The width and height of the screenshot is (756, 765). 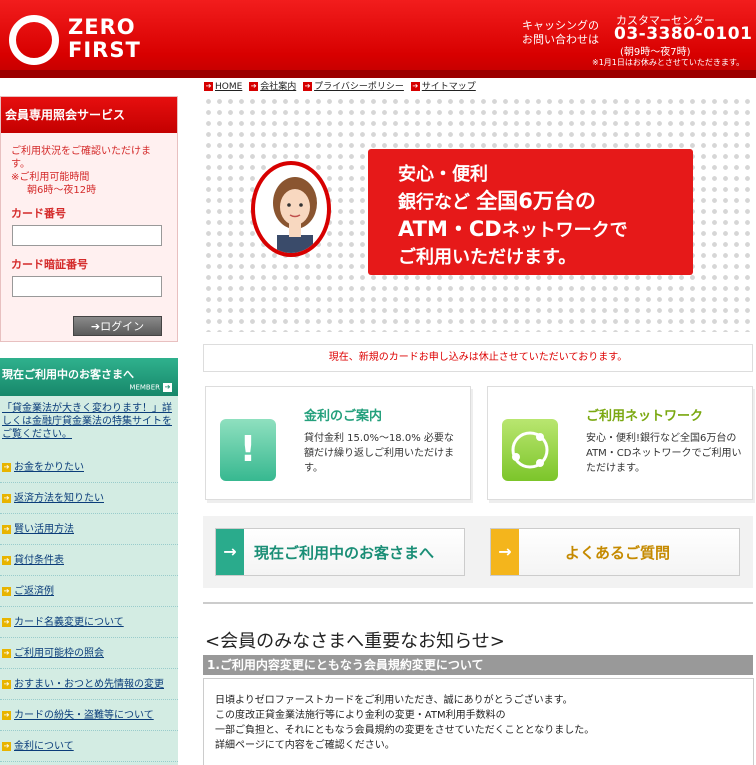 I want to click on current-customers-button: → 現在ご利用中のお客さまへ, so click(x=340, y=552).